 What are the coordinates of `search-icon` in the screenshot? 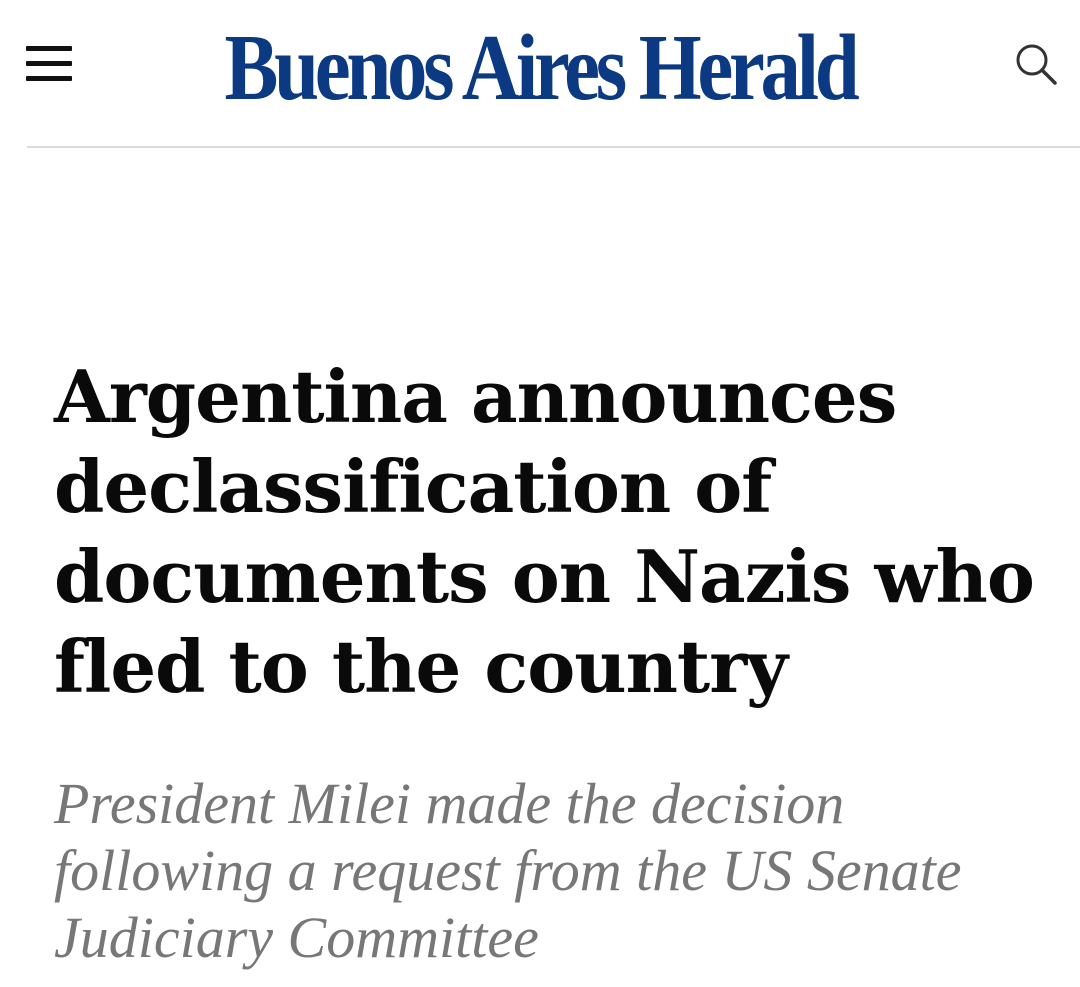 It's located at (1036, 64).